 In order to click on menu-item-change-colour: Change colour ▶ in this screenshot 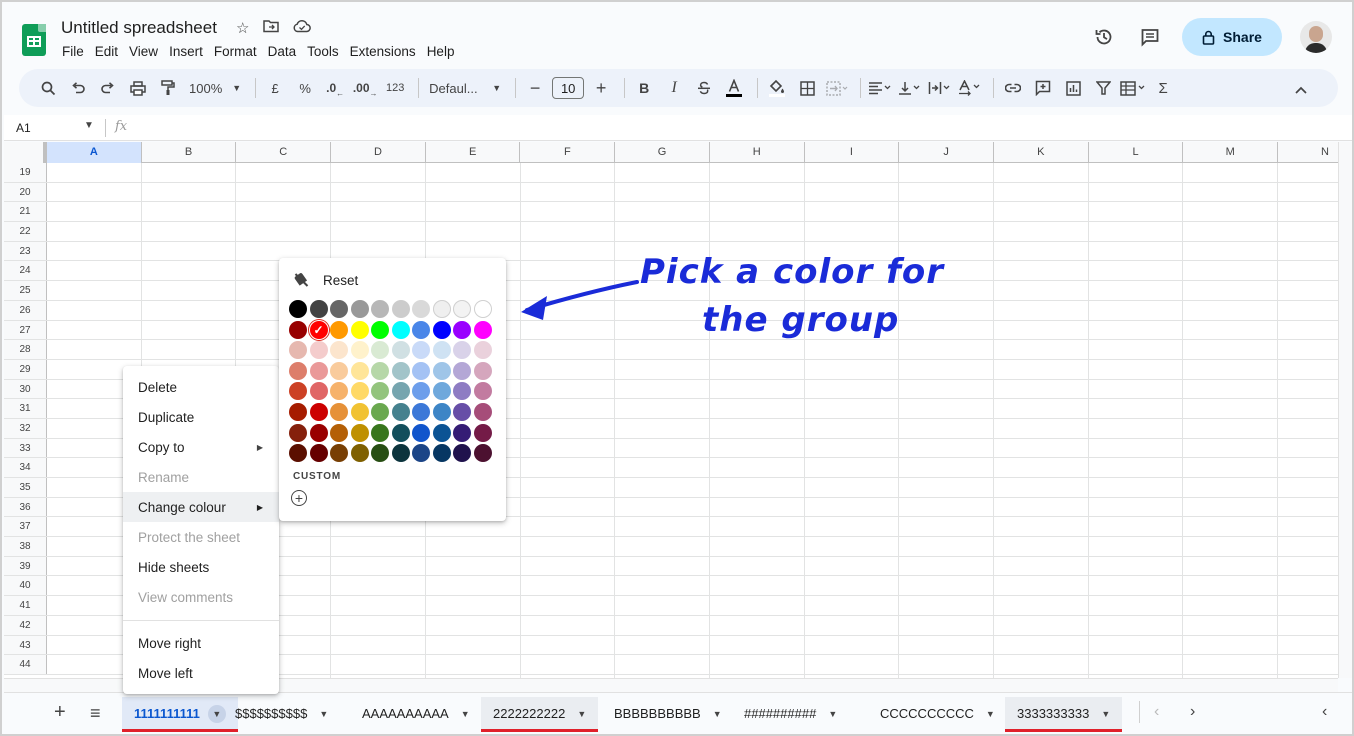, I will do `click(201, 507)`.